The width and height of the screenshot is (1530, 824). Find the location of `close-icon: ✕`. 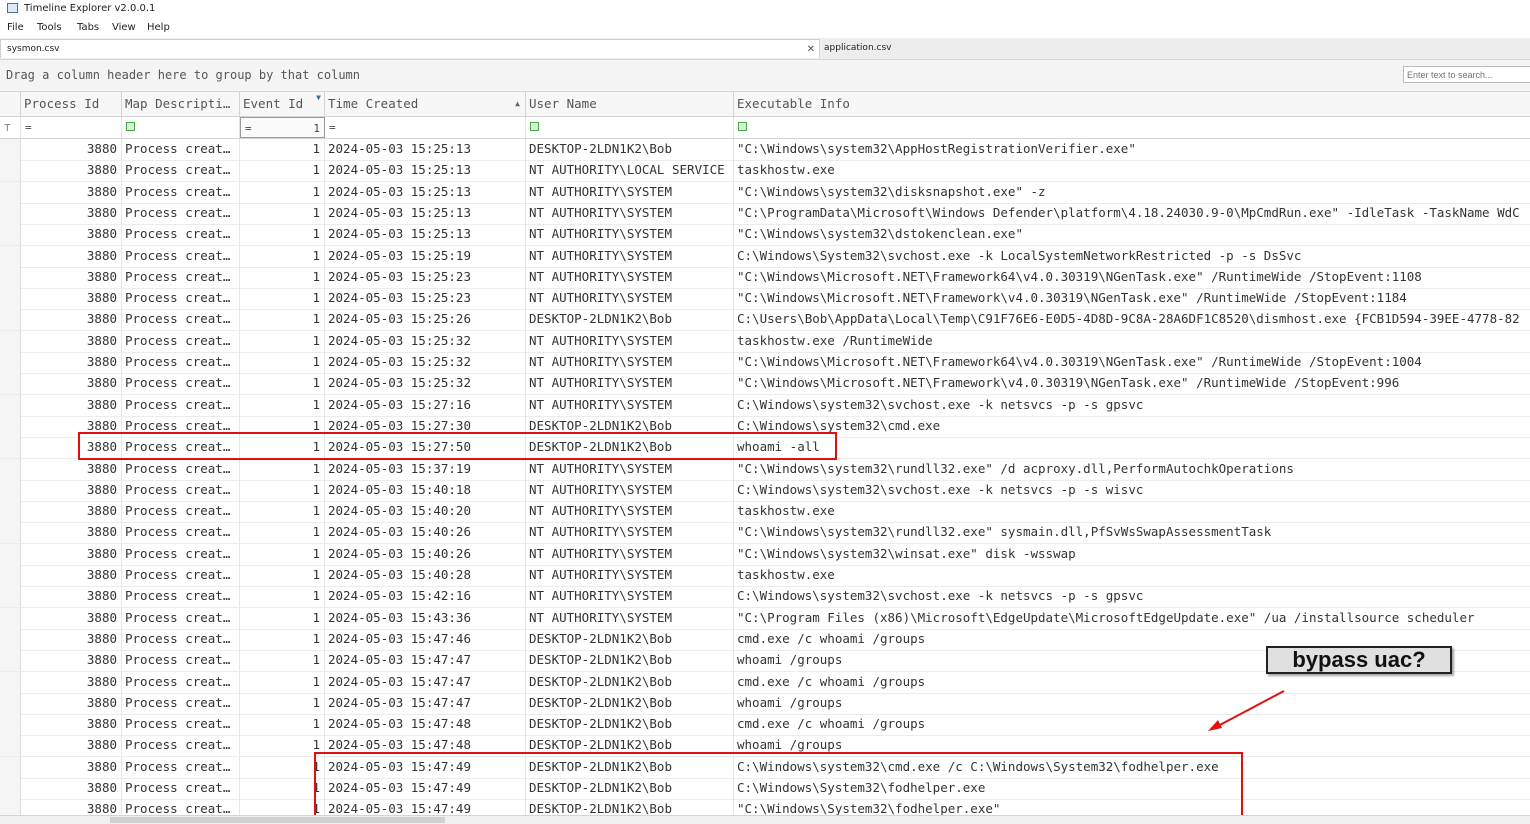

close-icon: ✕ is located at coordinates (811, 49).